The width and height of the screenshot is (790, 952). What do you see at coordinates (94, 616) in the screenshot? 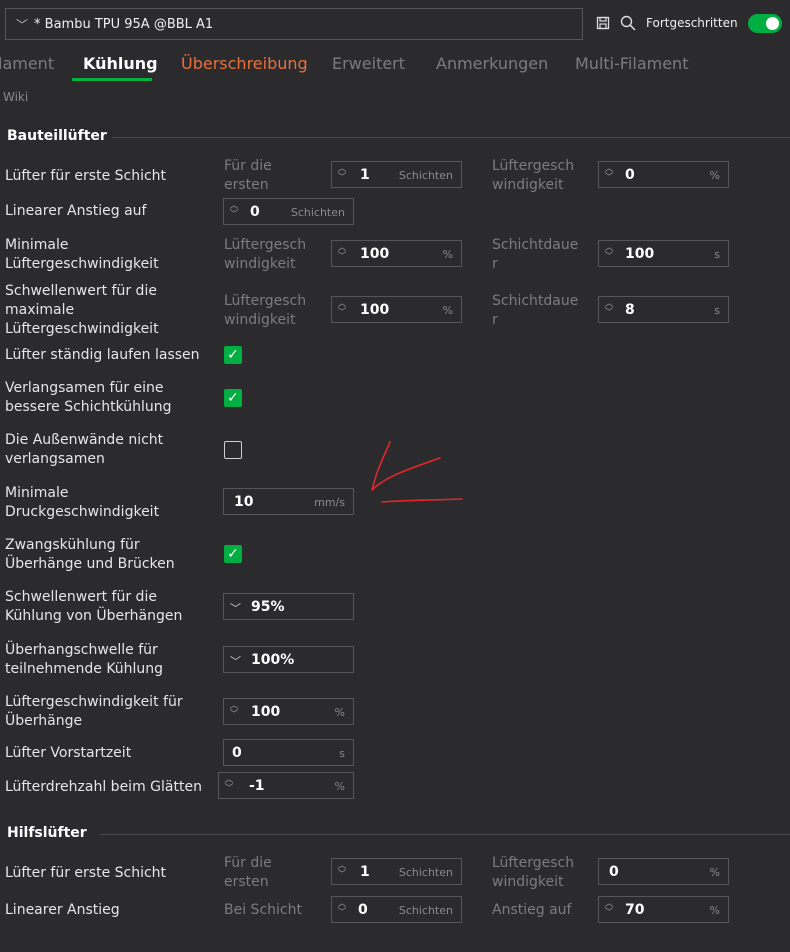
I see `label-overhang-cooling-threshold: Kühlung von Überhängen` at bounding box center [94, 616].